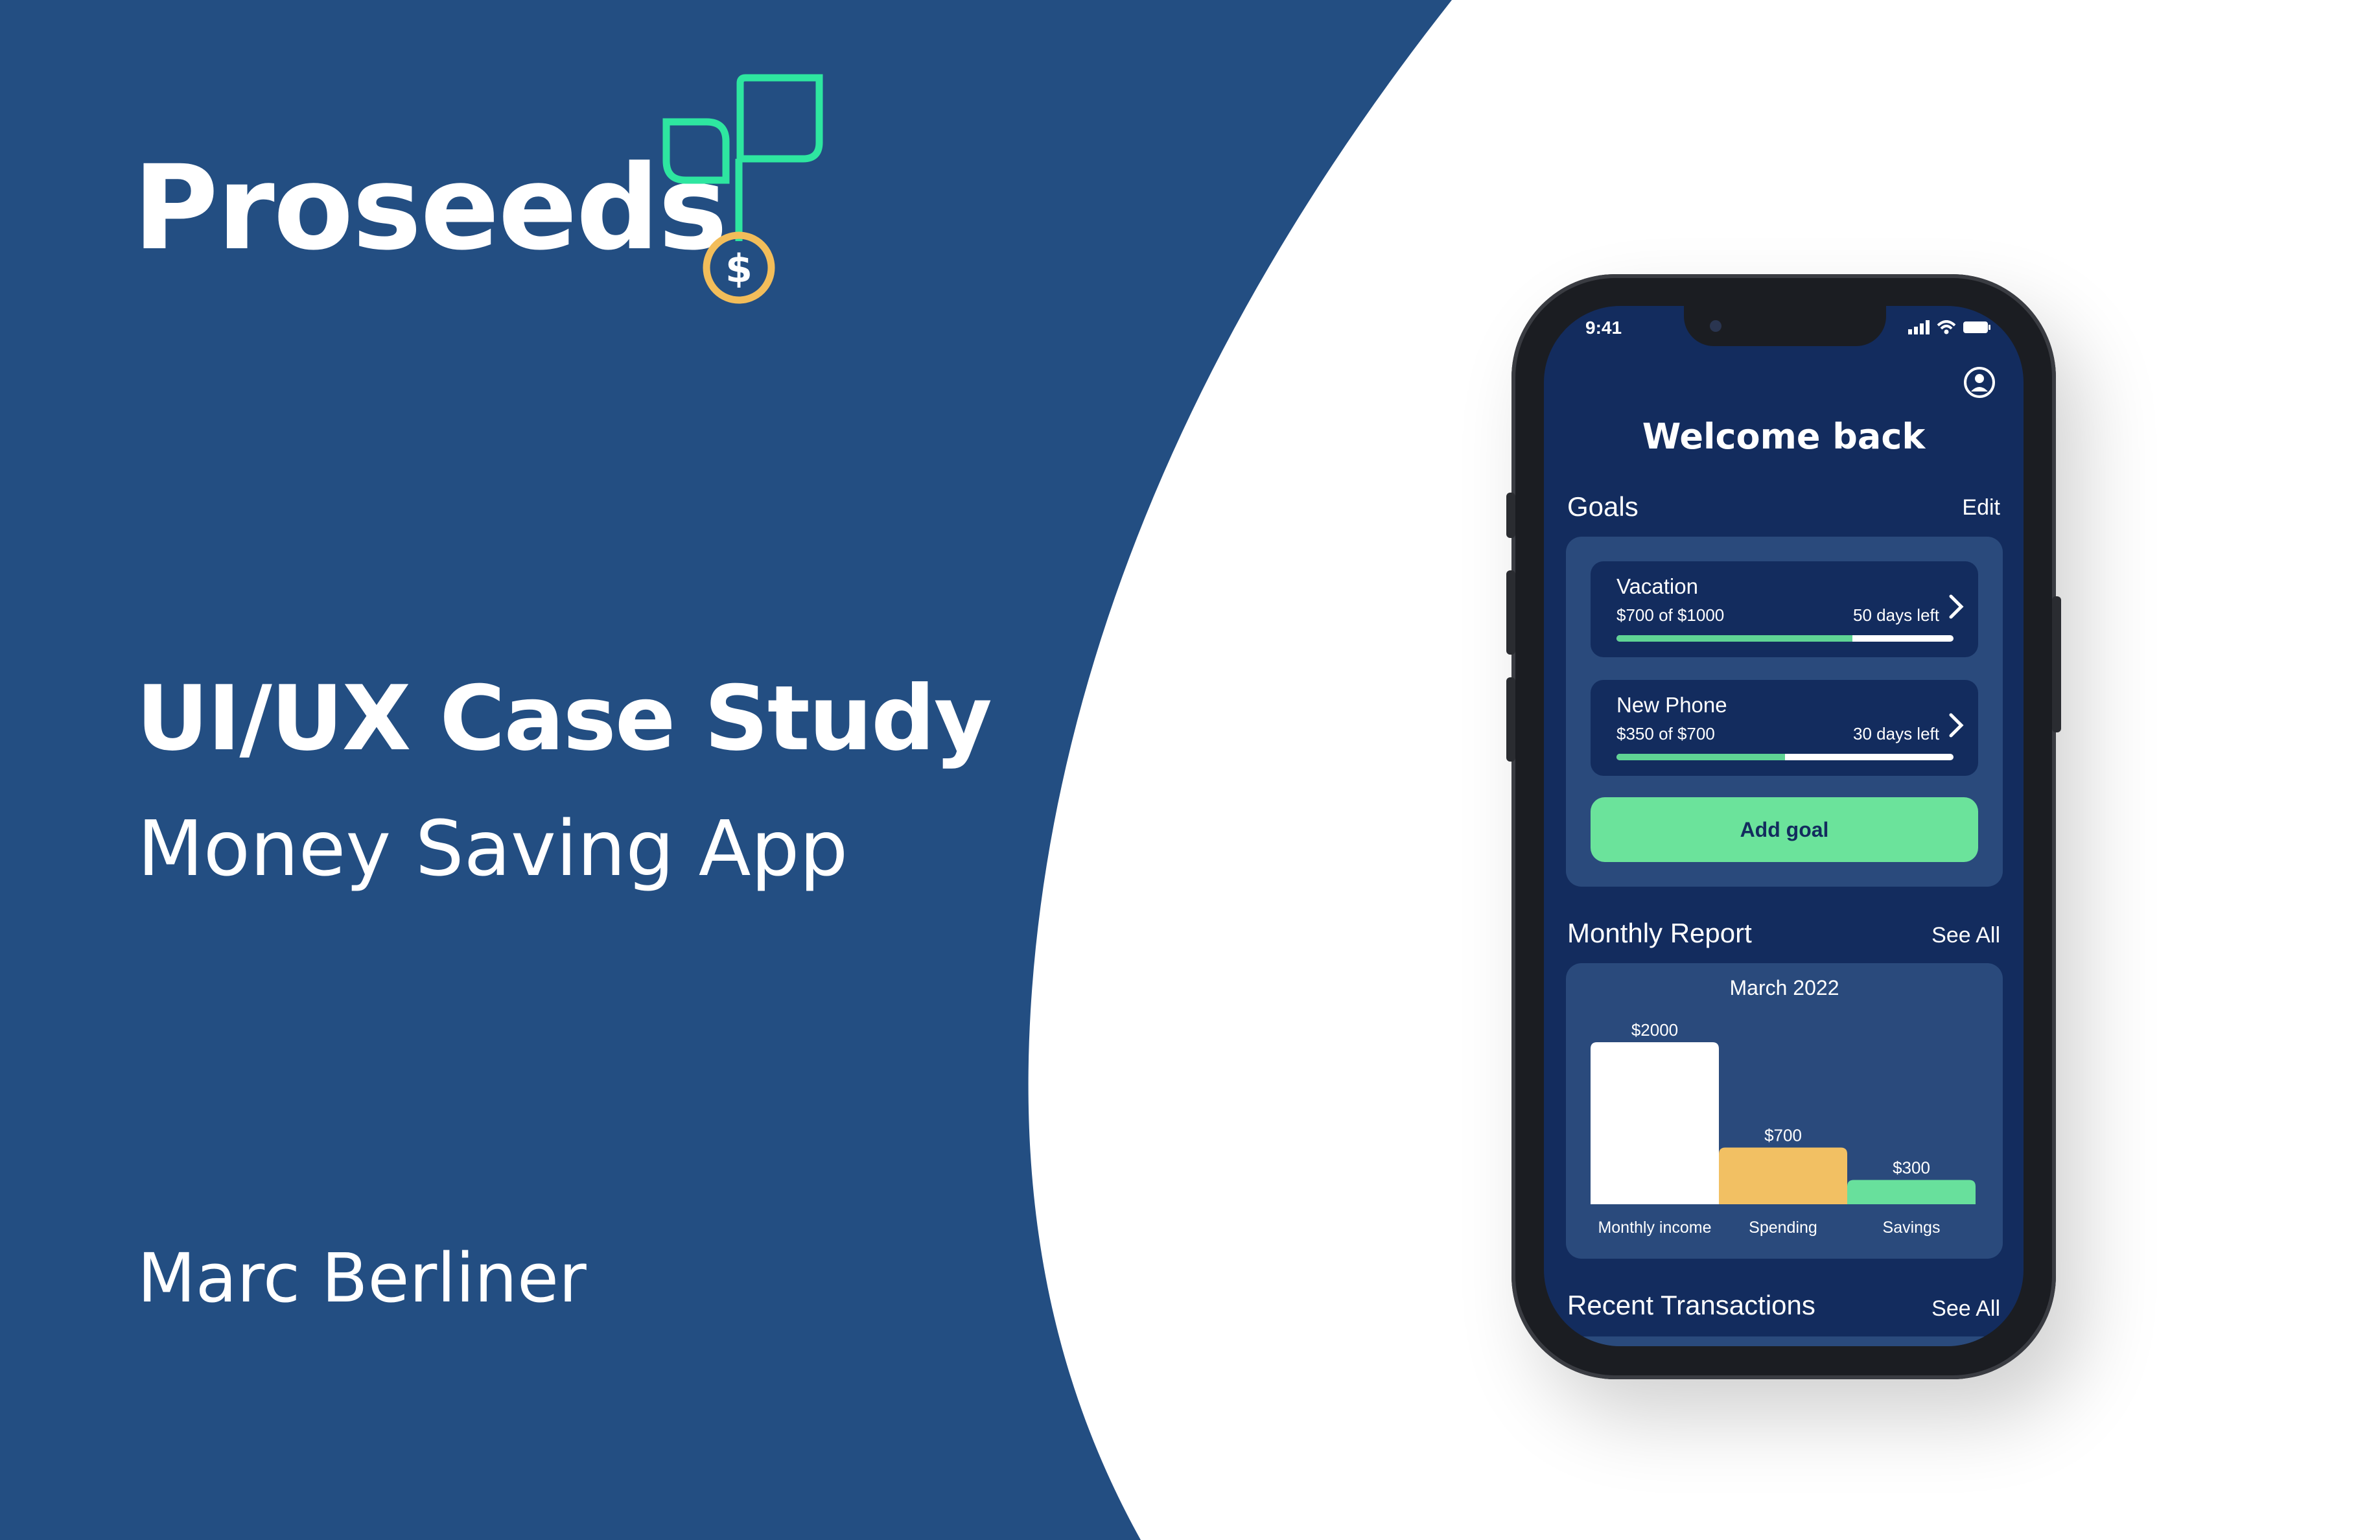 The image size is (2380, 1540). I want to click on goals-title: Goals, so click(1603, 507).